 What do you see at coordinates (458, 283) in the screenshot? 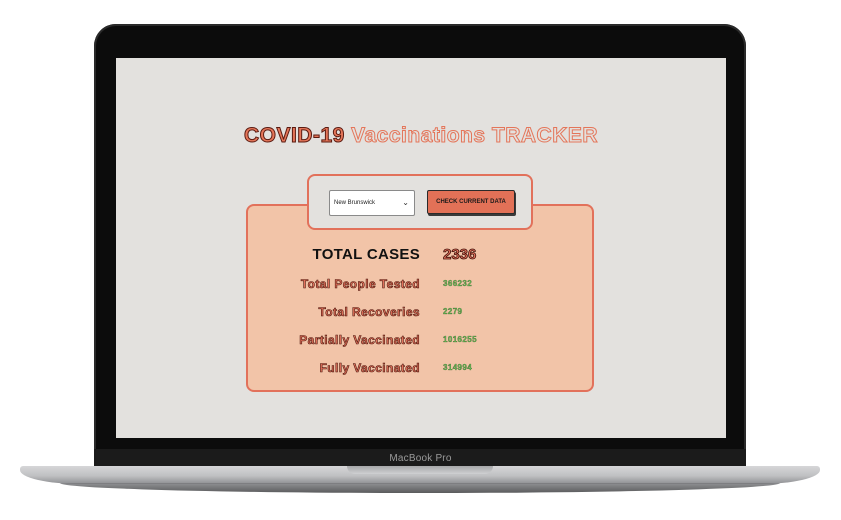
I see `total-people-tested-value: 366232` at bounding box center [458, 283].